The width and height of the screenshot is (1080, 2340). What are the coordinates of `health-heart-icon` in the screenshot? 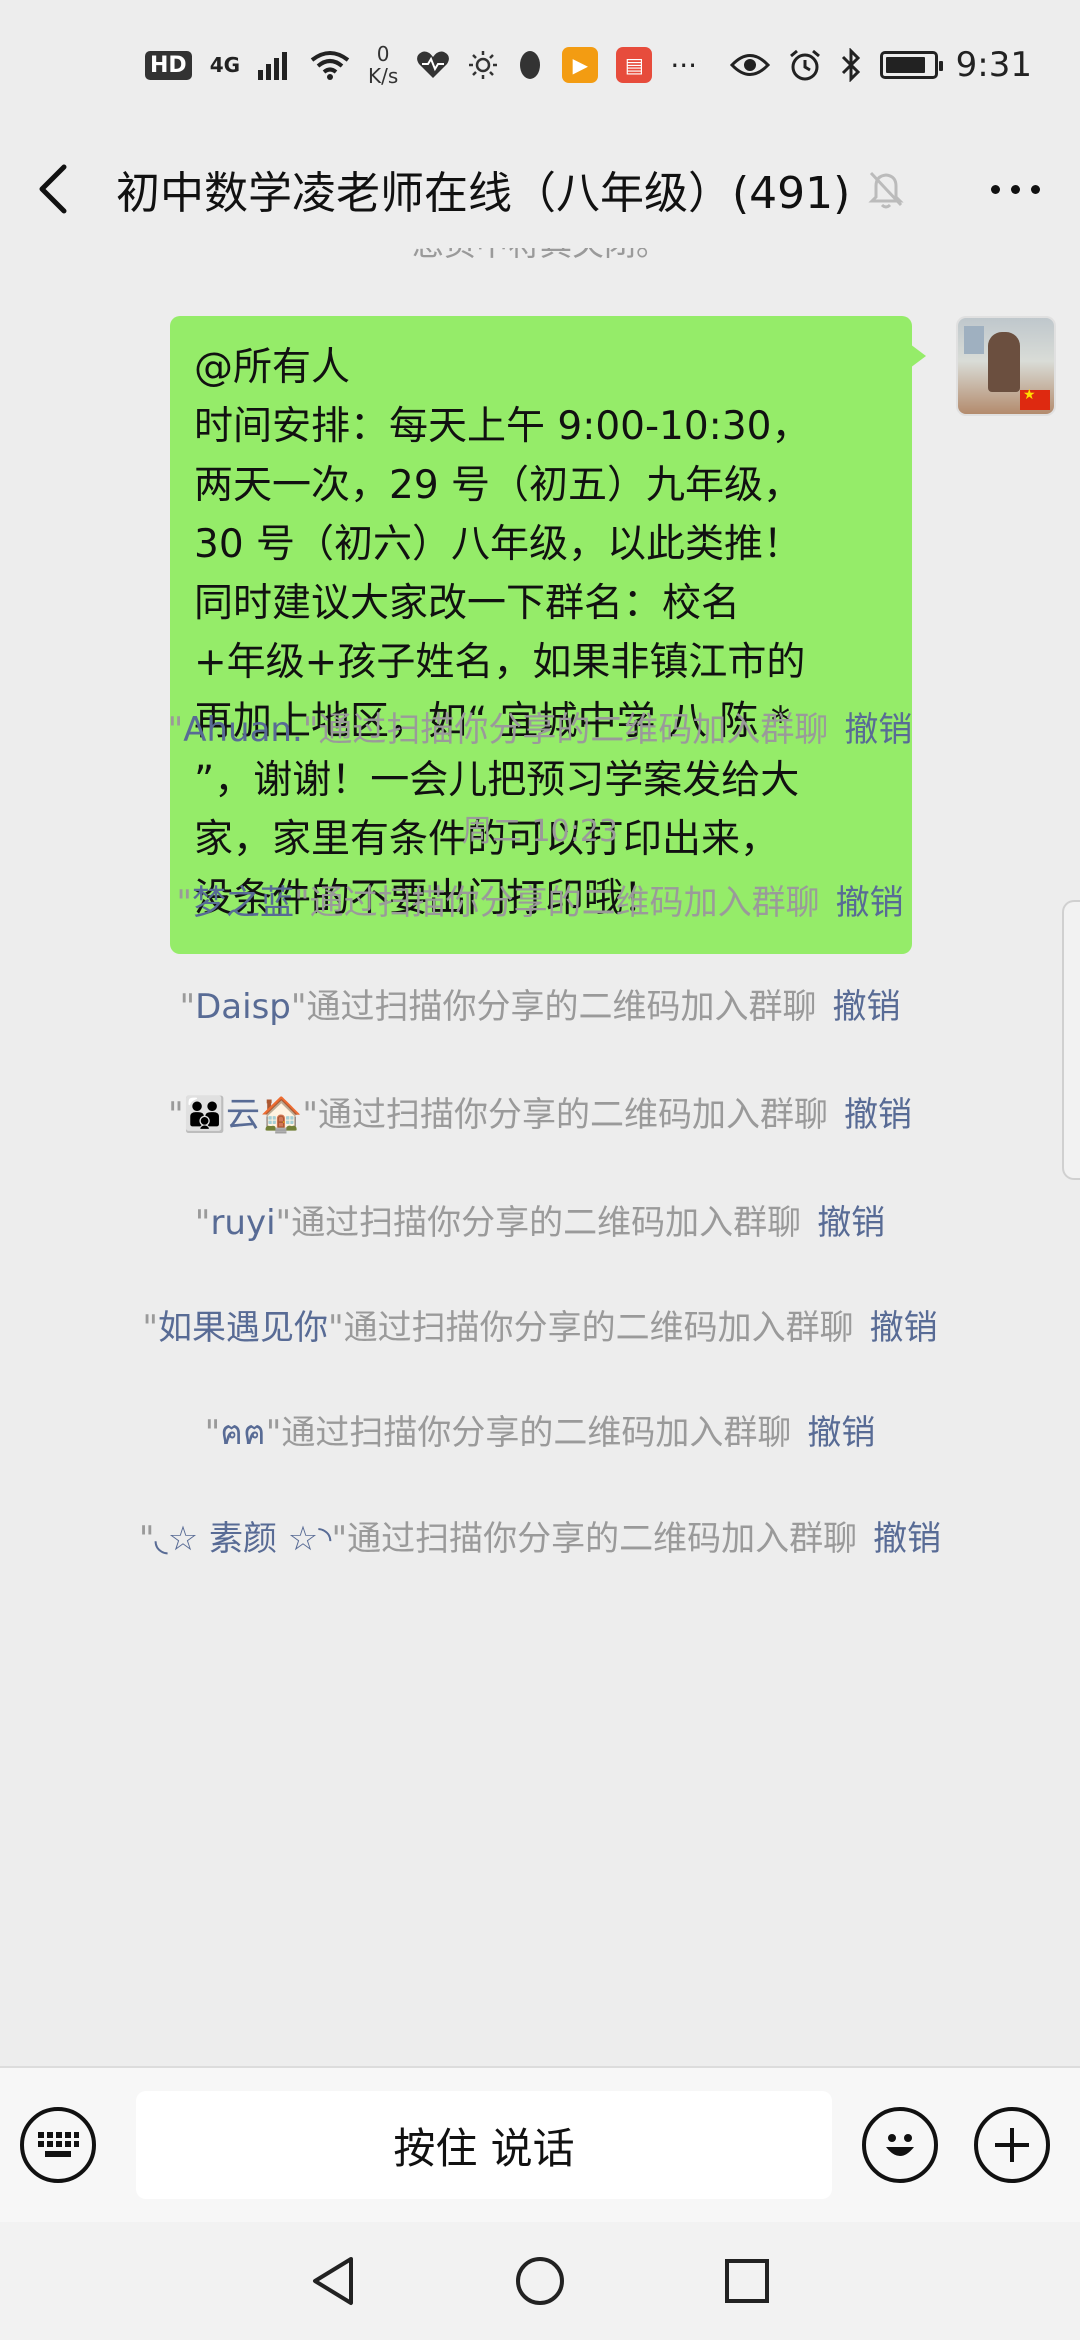 It's located at (433, 64).